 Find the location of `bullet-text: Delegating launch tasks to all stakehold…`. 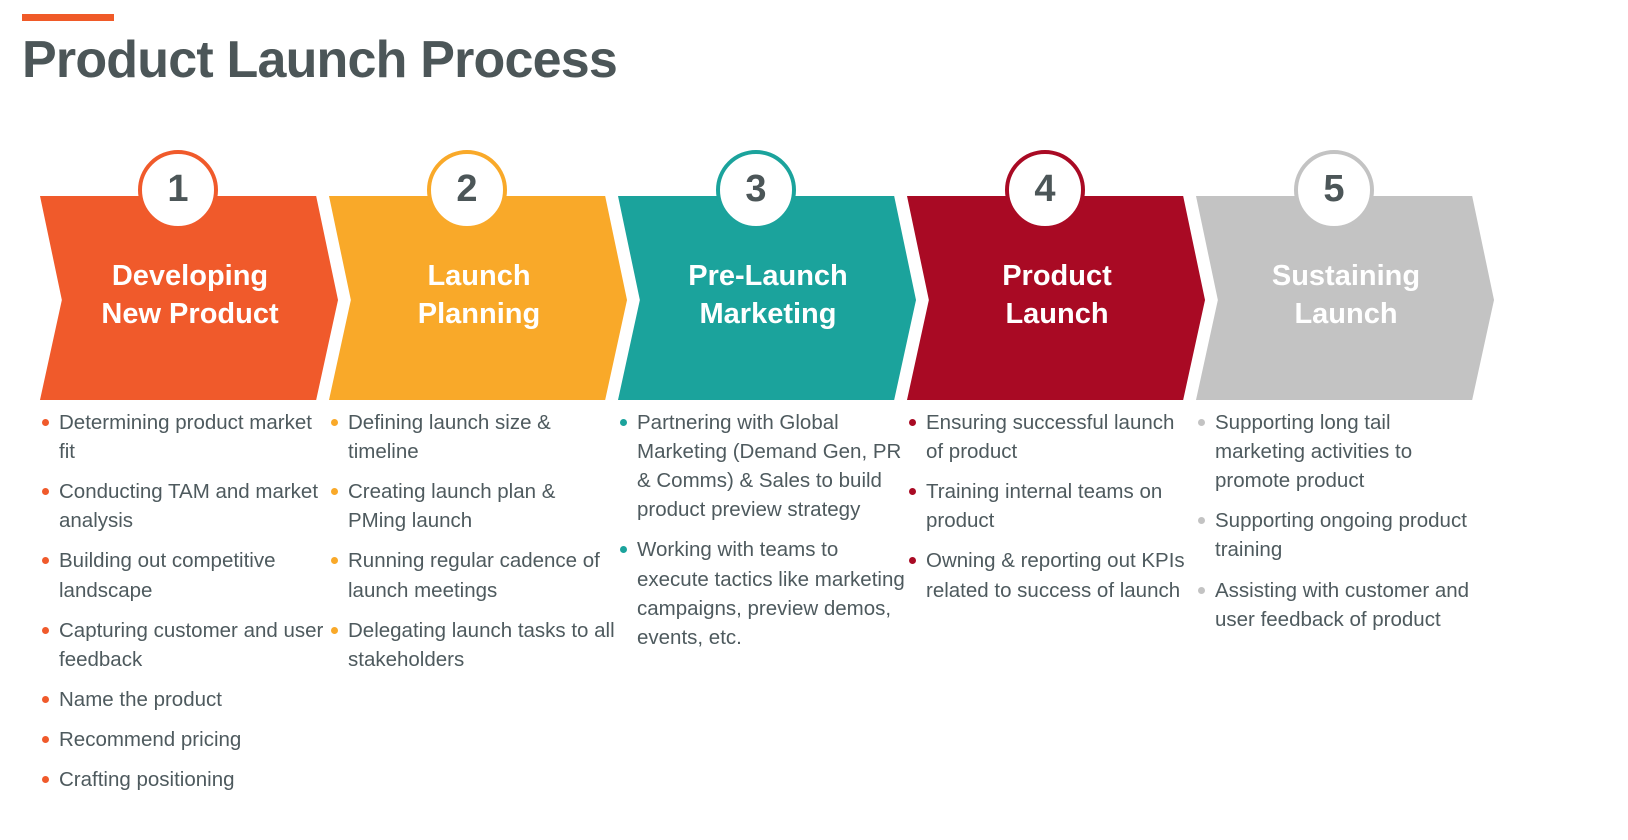

bullet-text: Delegating launch tasks to all stakehold… is located at coordinates (481, 644).